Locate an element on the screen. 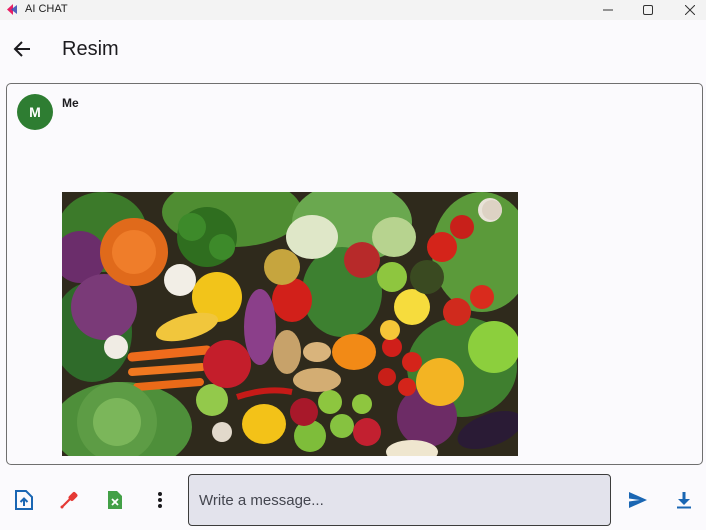  delete-file-icon is located at coordinates (115, 500).